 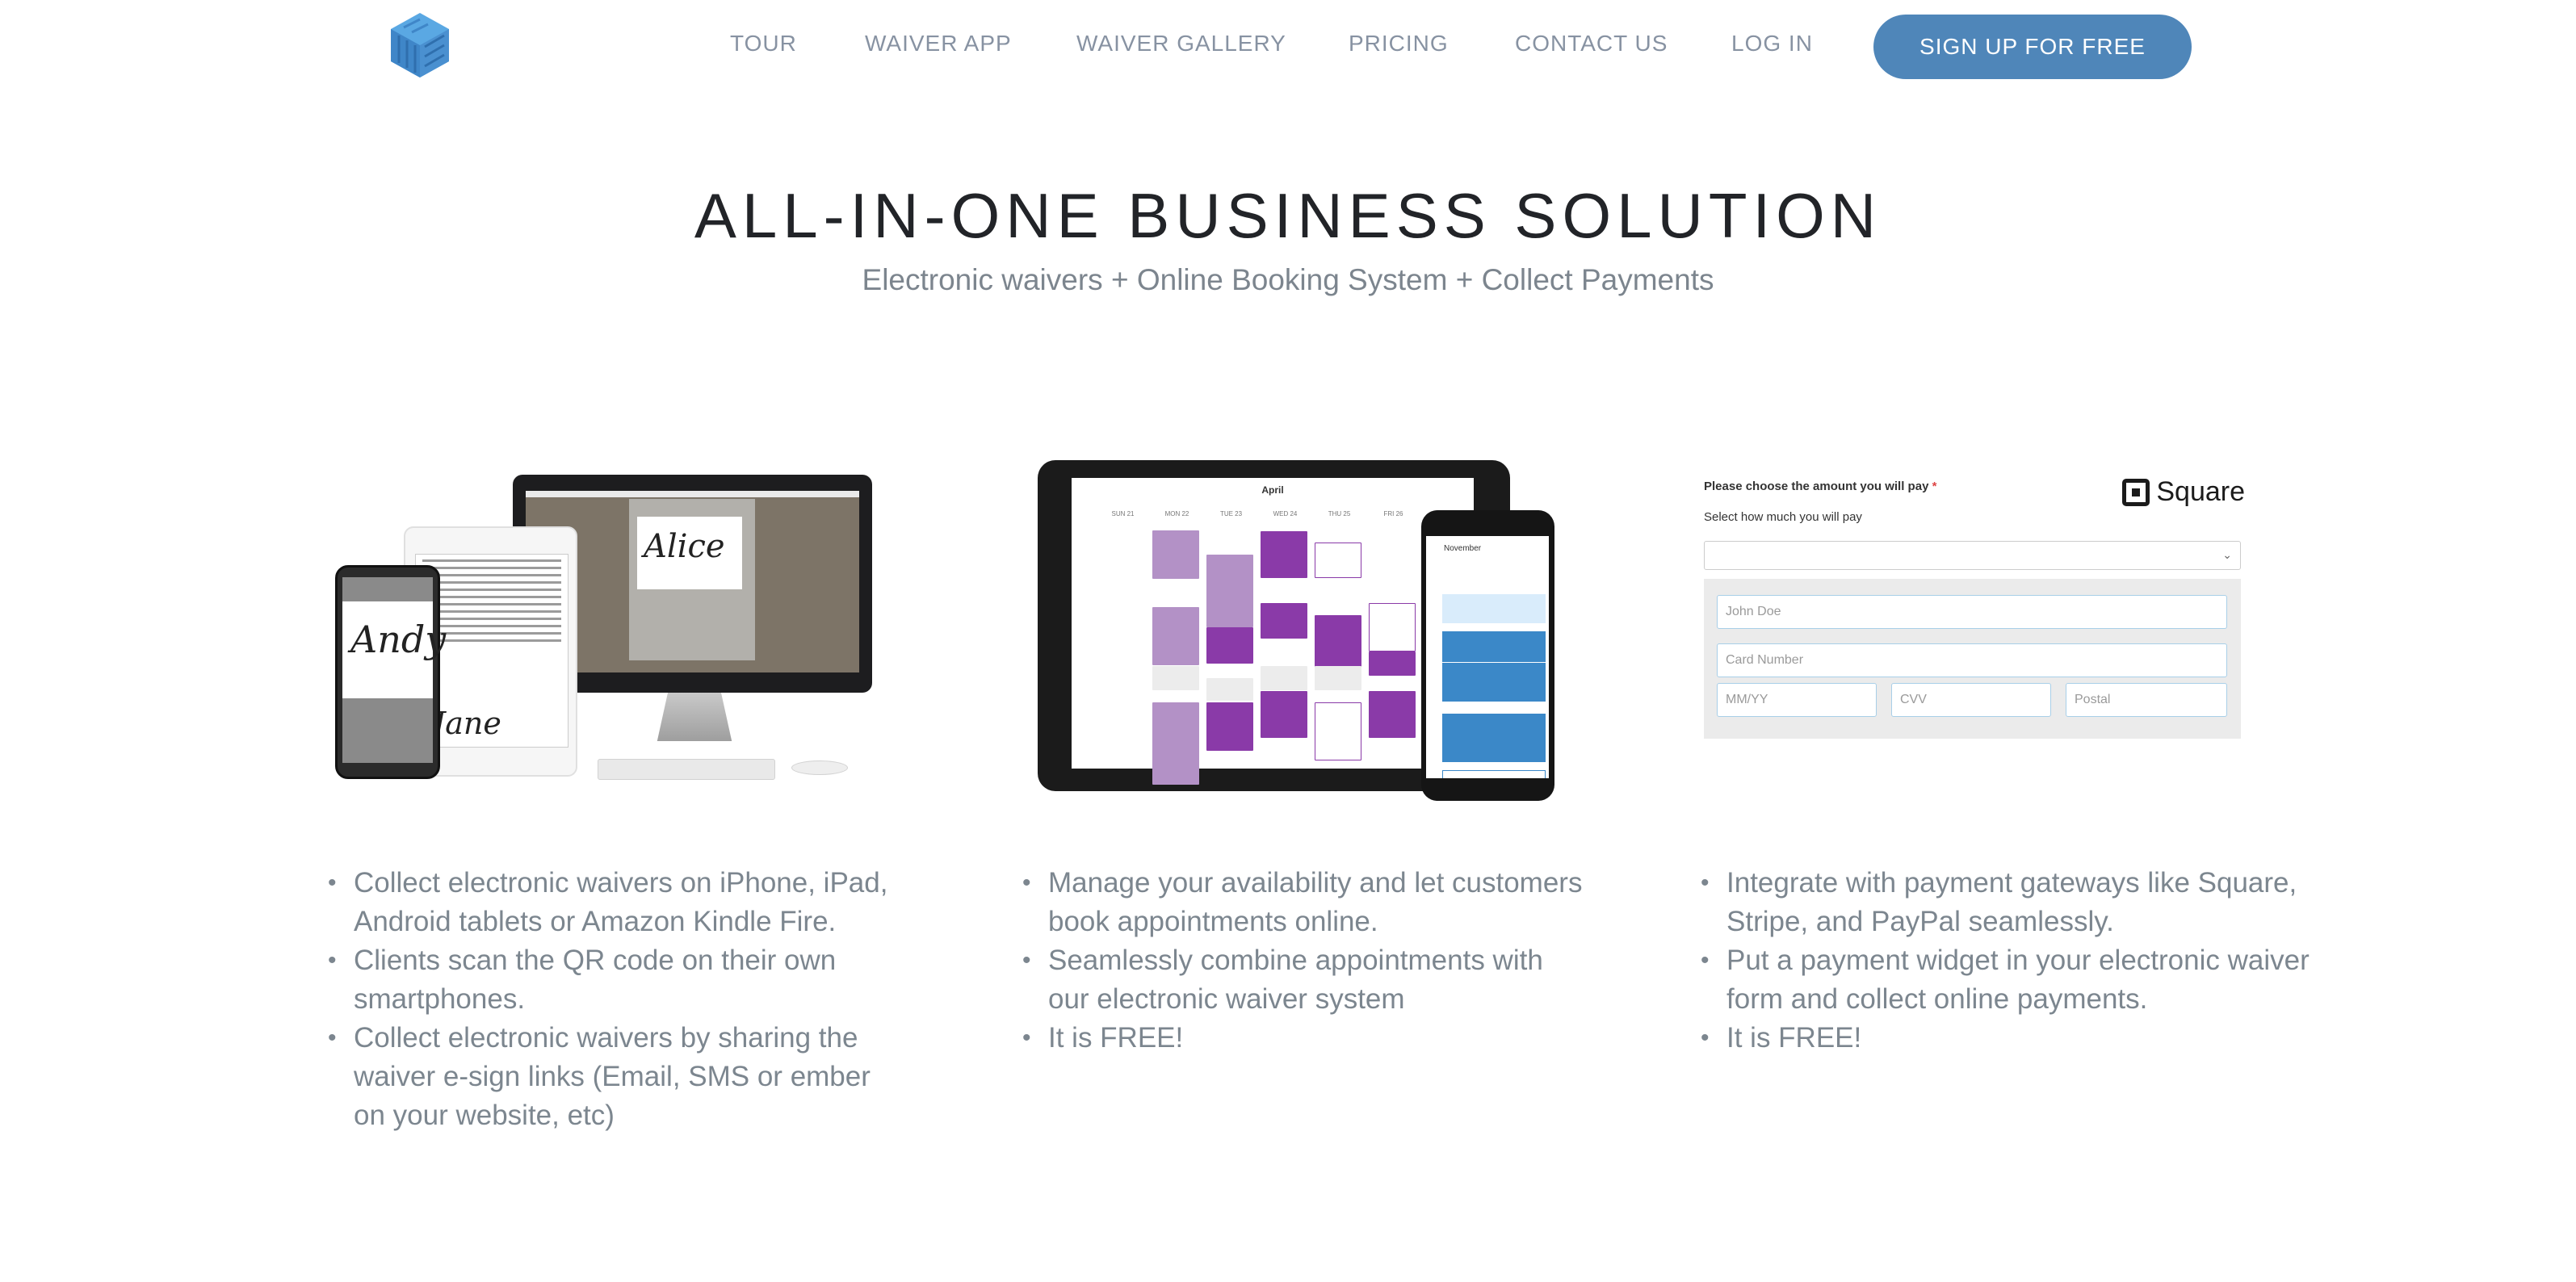 I want to click on calendar-day: SUN 21, so click(x=1123, y=513).